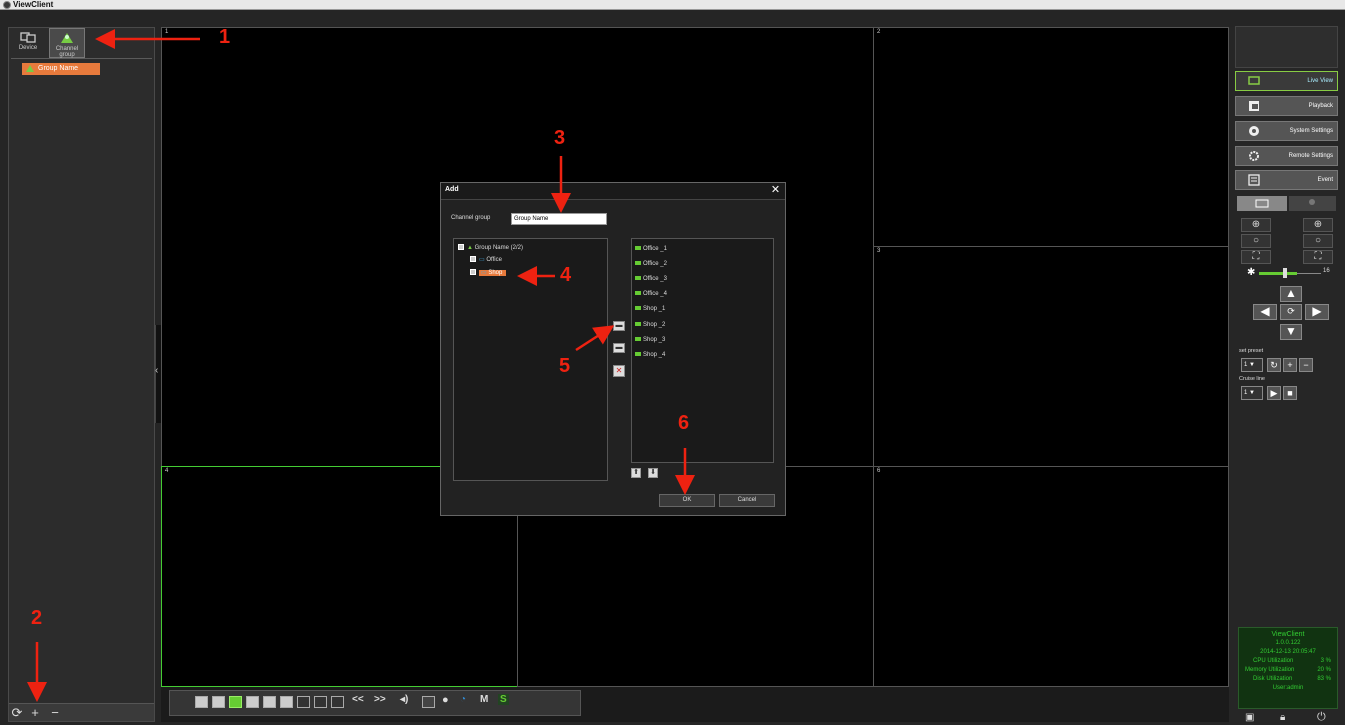  I want to click on annotation-label-1: 1, so click(225, 37).